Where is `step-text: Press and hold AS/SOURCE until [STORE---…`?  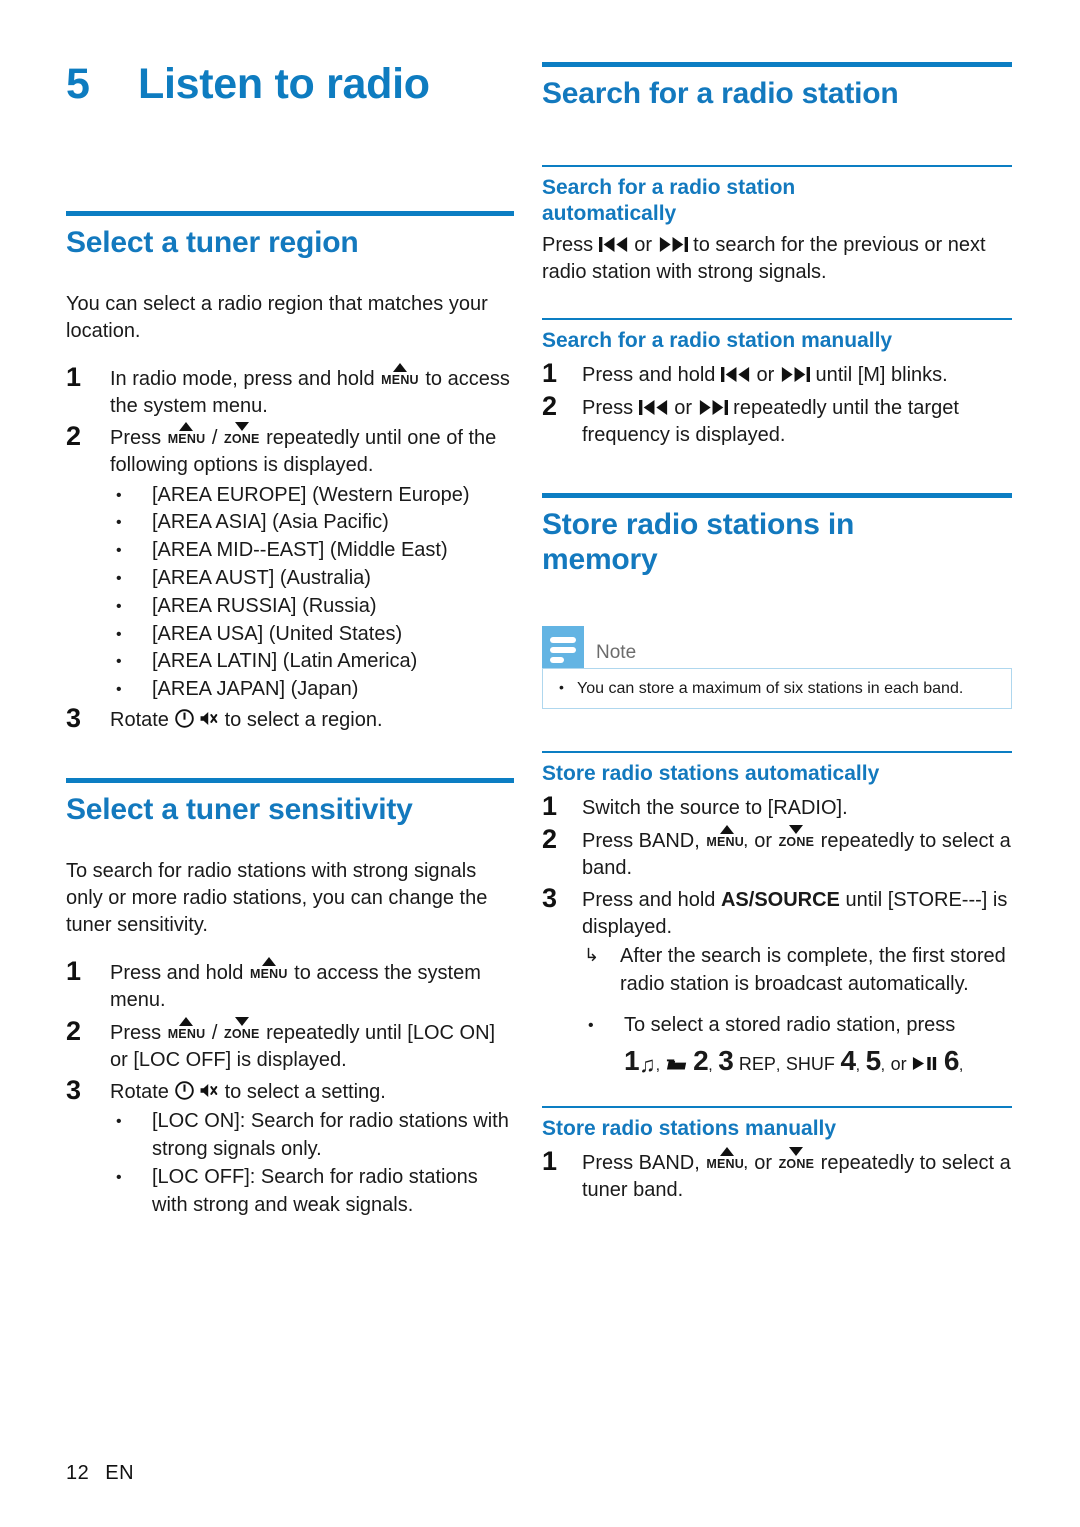
step-text: Press and hold AS/SOURCE until [STORE---… is located at coordinates (797, 912).